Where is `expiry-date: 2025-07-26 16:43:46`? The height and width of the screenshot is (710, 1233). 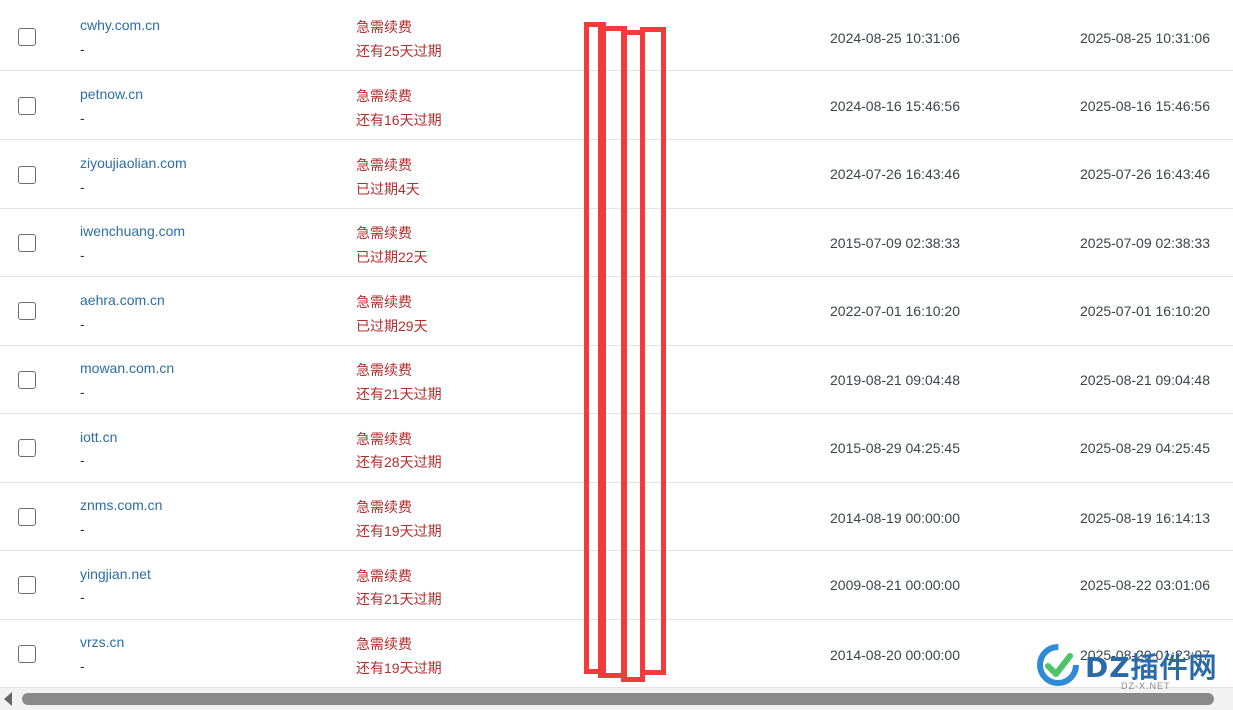
expiry-date: 2025-07-26 16:43:46 is located at coordinates (1145, 174).